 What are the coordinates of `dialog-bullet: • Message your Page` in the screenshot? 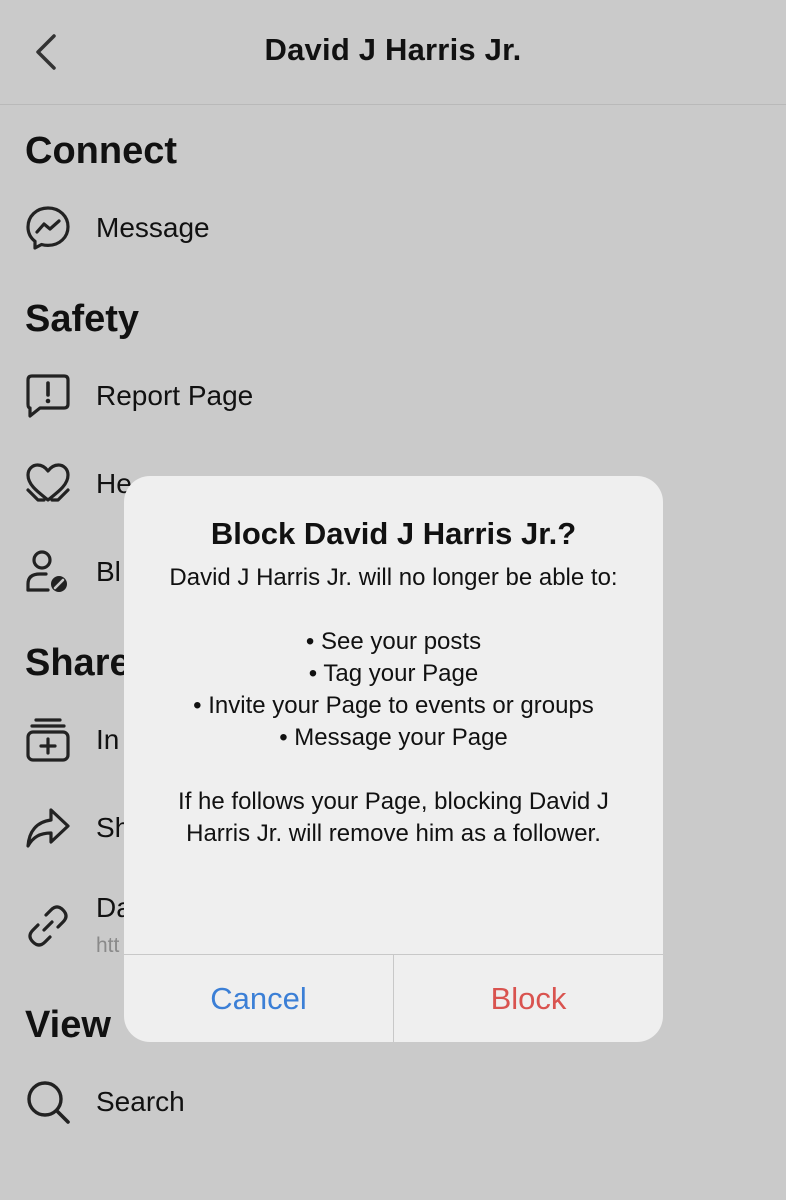 It's located at (393, 737).